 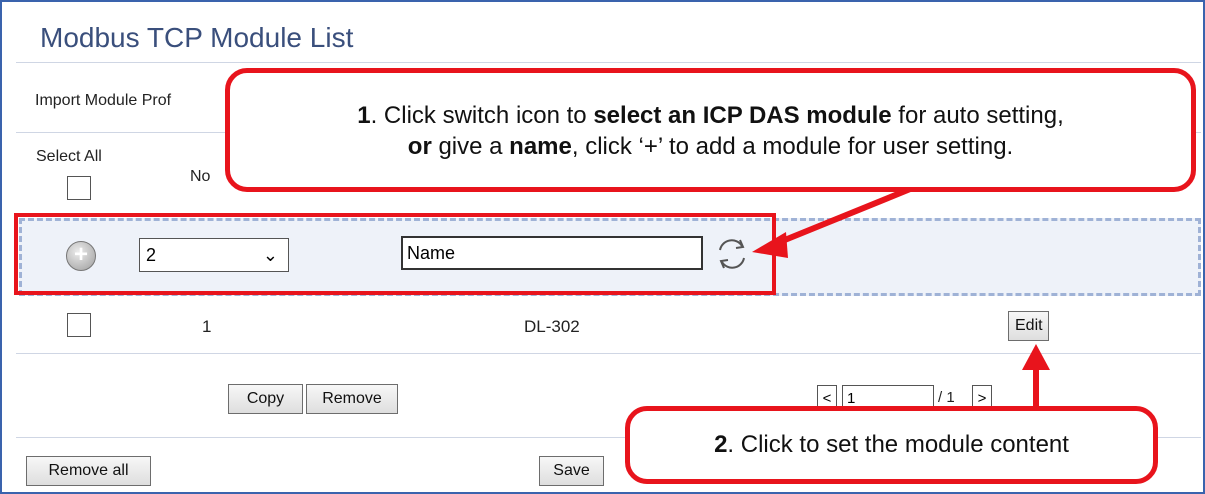 What do you see at coordinates (891, 445) in the screenshot?
I see `callout-2: 2. Click to set the module content` at bounding box center [891, 445].